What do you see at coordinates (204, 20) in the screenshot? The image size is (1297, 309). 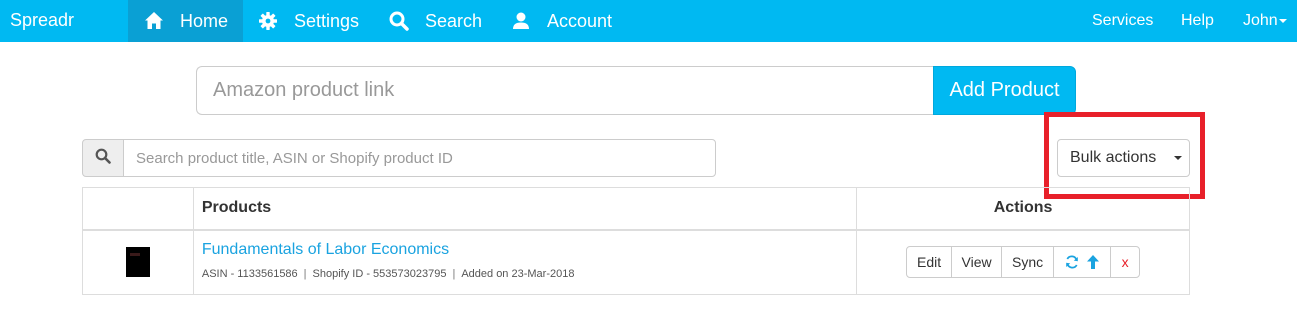 I see `nav-home-label: Home` at bounding box center [204, 20].